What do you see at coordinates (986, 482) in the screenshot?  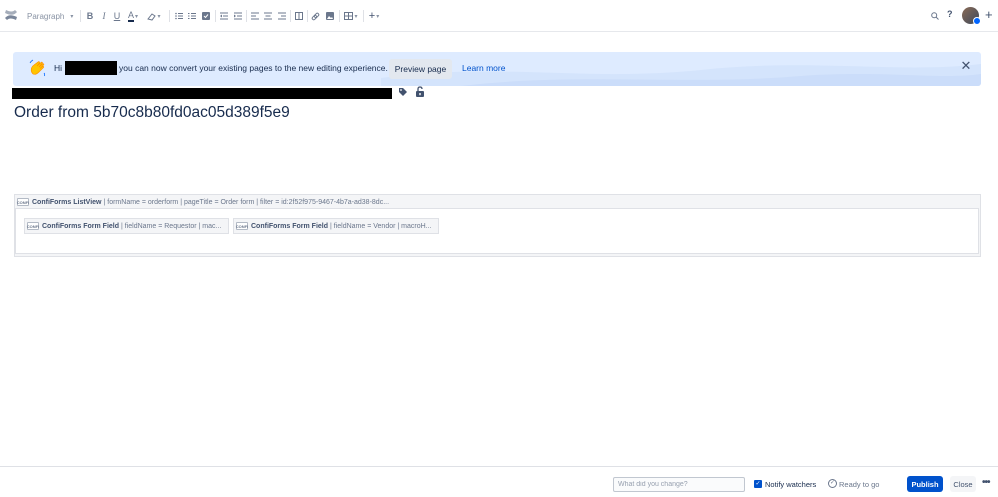 I see `more-options-icon: •••` at bounding box center [986, 482].